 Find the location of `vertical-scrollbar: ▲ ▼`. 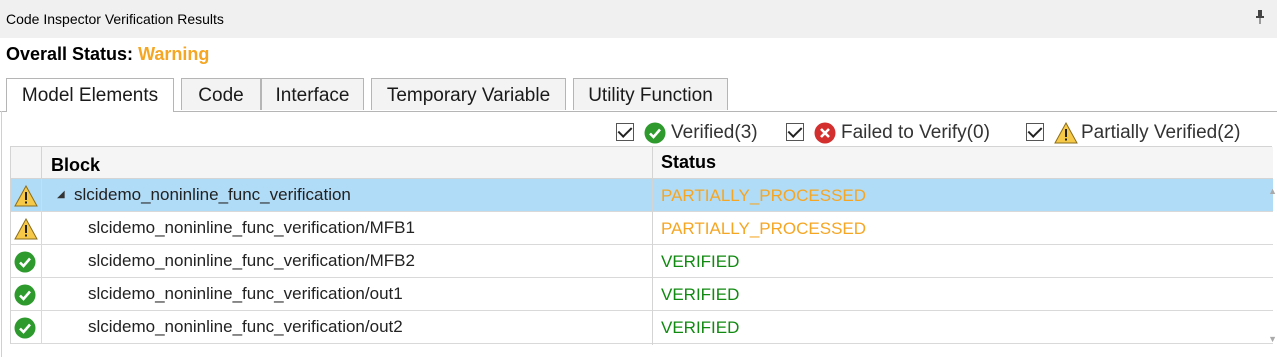

vertical-scrollbar: ▲ ▼ is located at coordinates (1272, 261).